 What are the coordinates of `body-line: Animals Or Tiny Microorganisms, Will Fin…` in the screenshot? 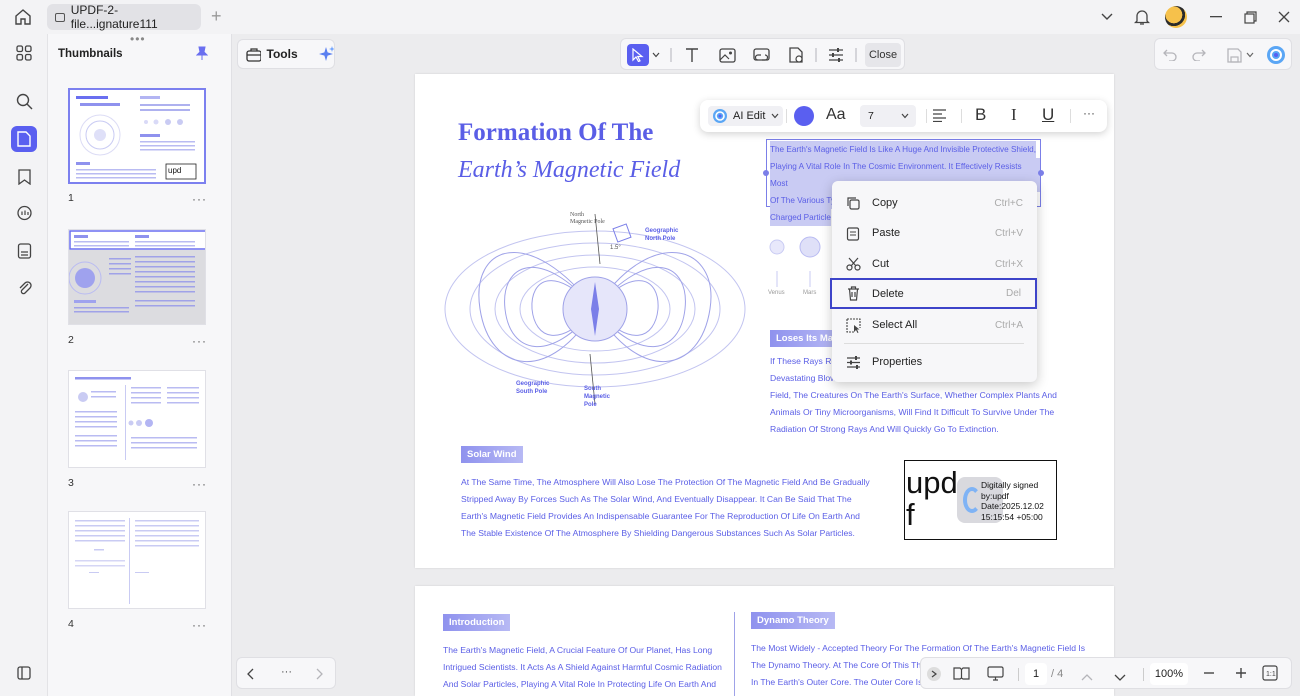 It's located at (912, 412).